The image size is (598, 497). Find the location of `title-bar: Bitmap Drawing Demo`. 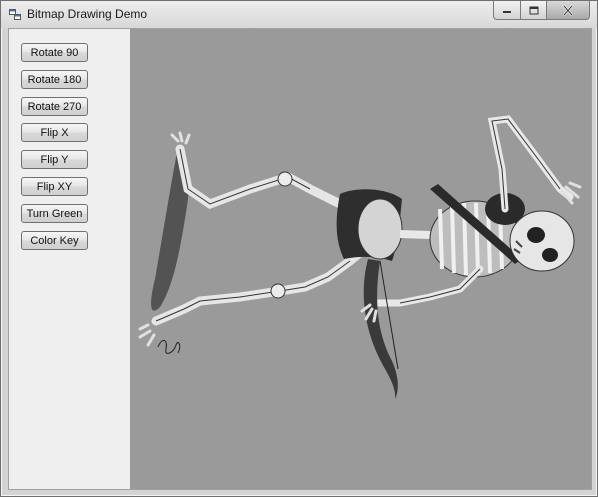

title-bar: Bitmap Drawing Demo is located at coordinates (299, 14).